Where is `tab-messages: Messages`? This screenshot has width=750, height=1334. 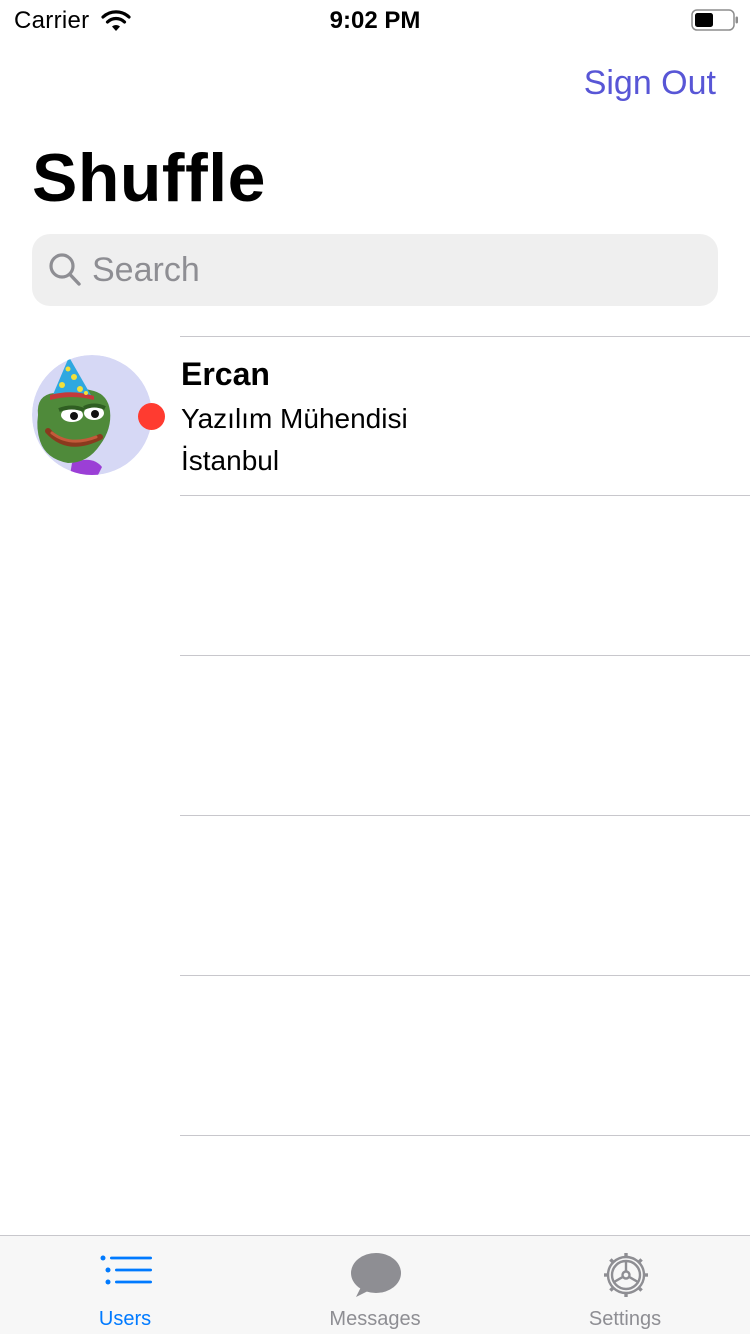 tab-messages: Messages is located at coordinates (375, 1285).